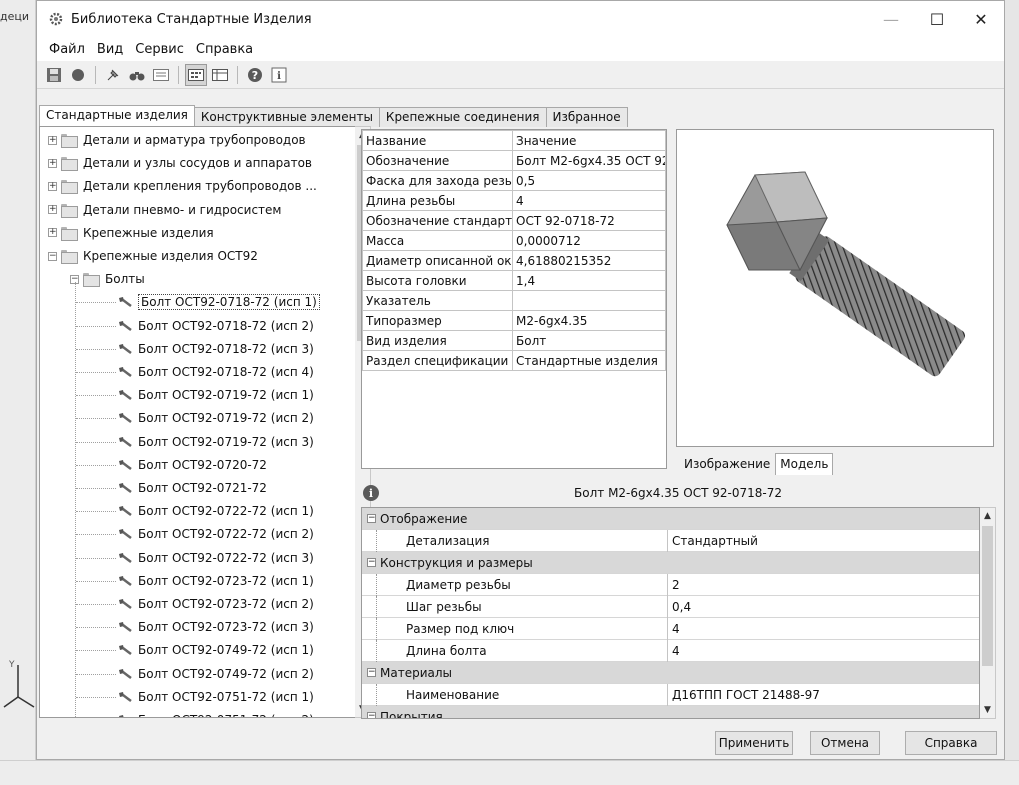 The image size is (1019, 785). I want to click on help-button: Справка, so click(951, 743).